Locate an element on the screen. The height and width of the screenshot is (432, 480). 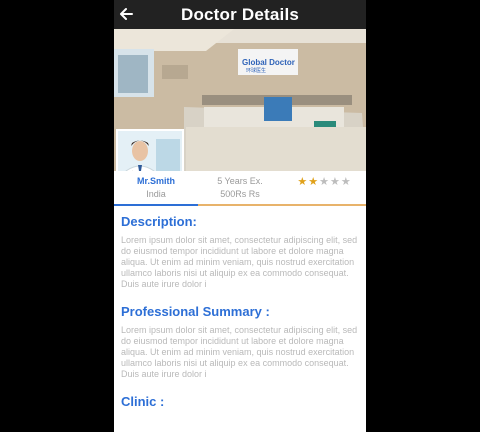
rating-stars: ★ ★ ★ ★ ★ is located at coordinates (324, 187).